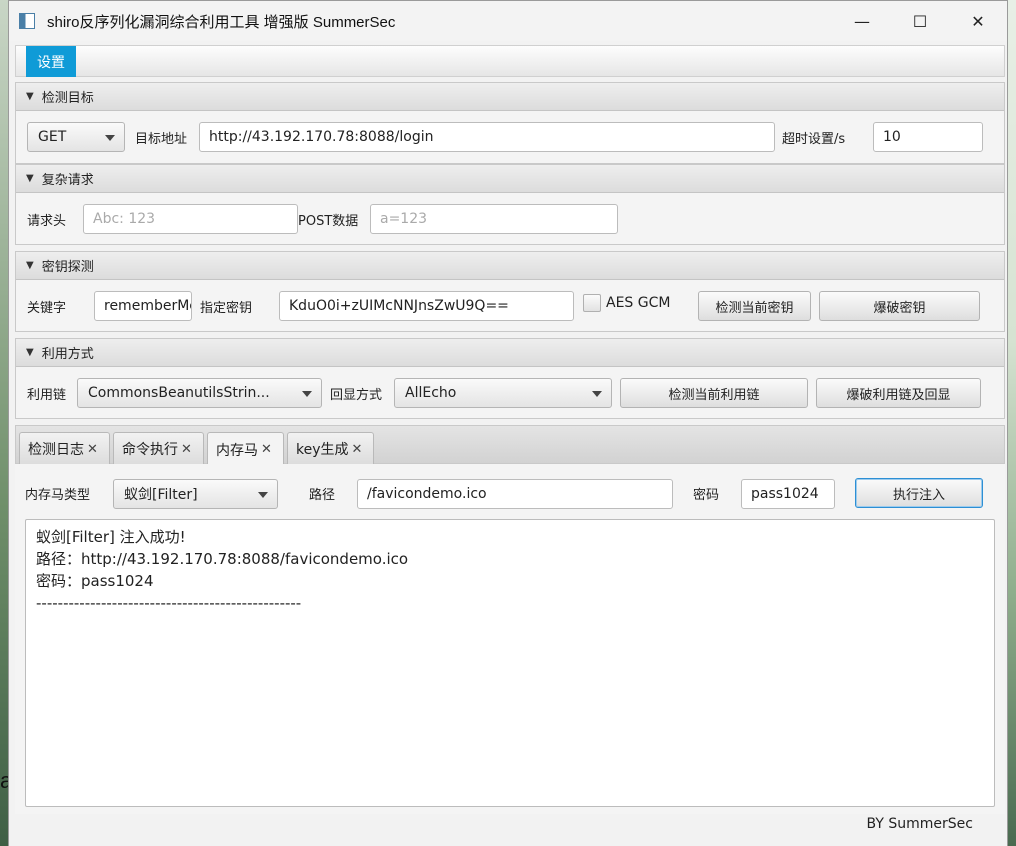 The width and height of the screenshot is (1016, 846). I want to click on memshell-type-value: 蚁剑[Filter], so click(161, 495).